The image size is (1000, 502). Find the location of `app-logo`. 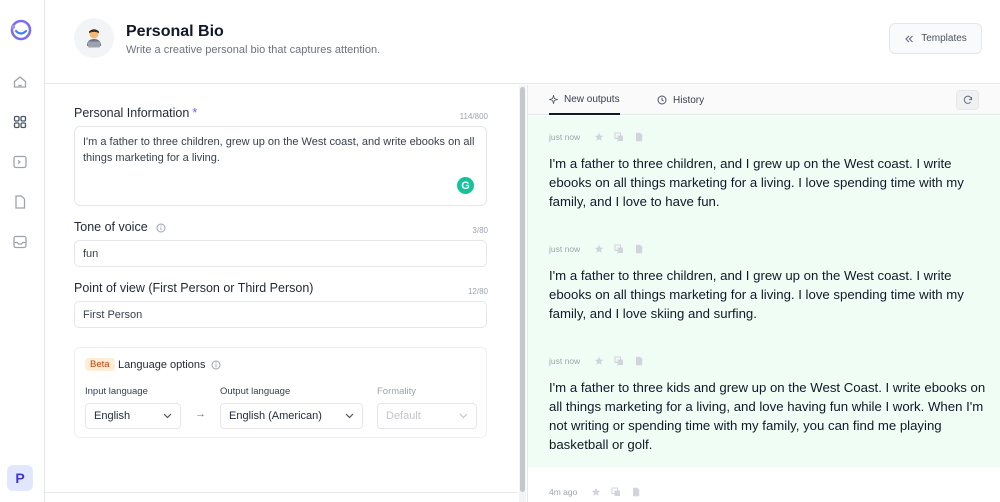

app-logo is located at coordinates (21, 30).